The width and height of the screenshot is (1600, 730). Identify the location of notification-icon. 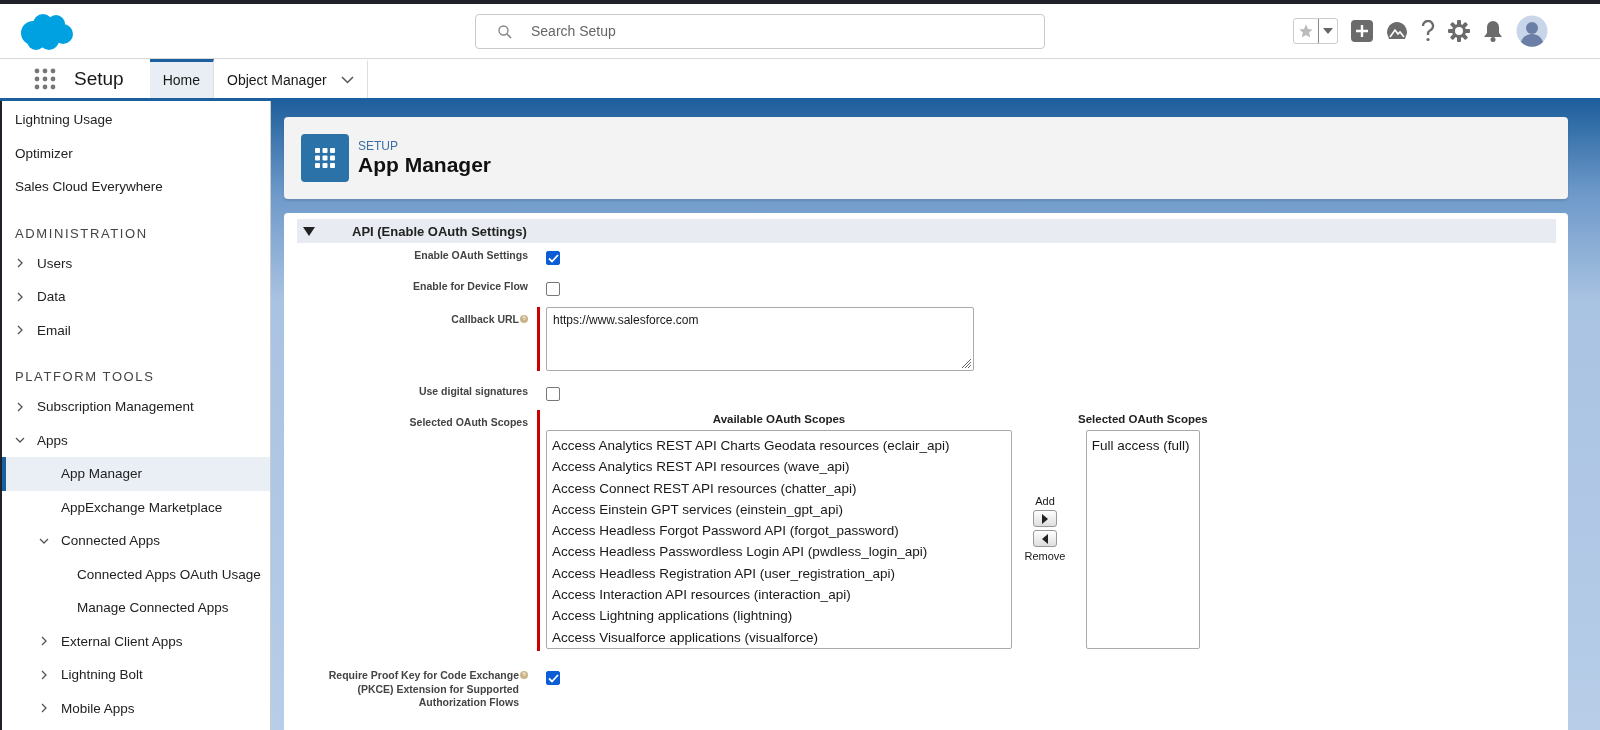
(1493, 31).